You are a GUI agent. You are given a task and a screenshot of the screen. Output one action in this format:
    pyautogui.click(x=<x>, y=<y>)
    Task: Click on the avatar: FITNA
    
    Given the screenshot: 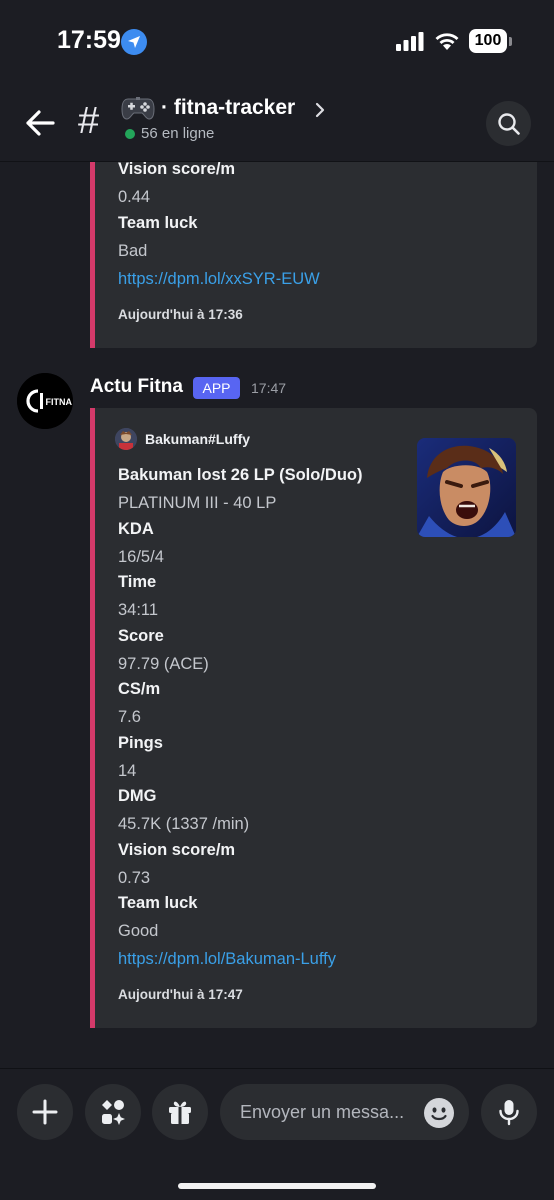 What is the action you would take?
    pyautogui.click(x=45, y=401)
    